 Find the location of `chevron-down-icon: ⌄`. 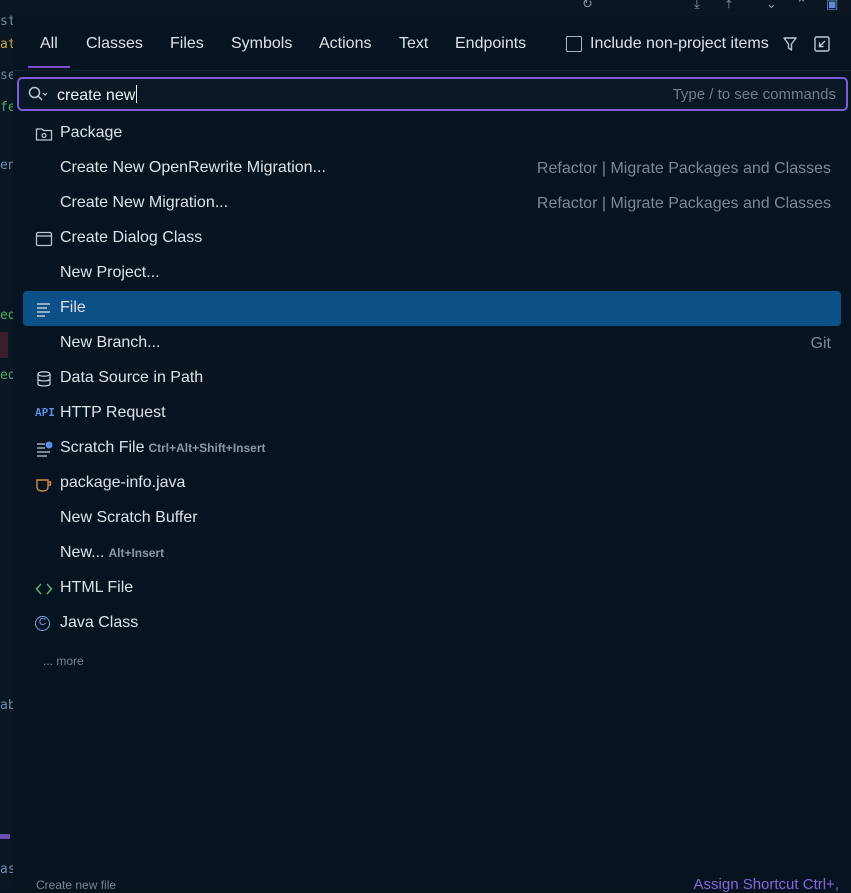

chevron-down-icon: ⌄ is located at coordinates (771, 6).